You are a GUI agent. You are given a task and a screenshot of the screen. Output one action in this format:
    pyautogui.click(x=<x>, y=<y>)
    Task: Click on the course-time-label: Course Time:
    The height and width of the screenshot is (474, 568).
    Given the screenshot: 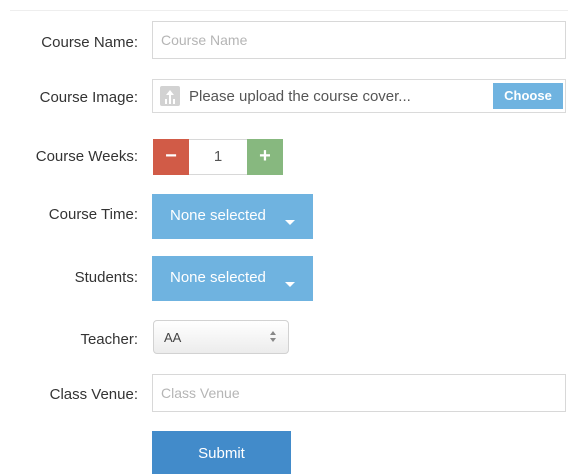 What is the action you would take?
    pyautogui.click(x=93, y=214)
    